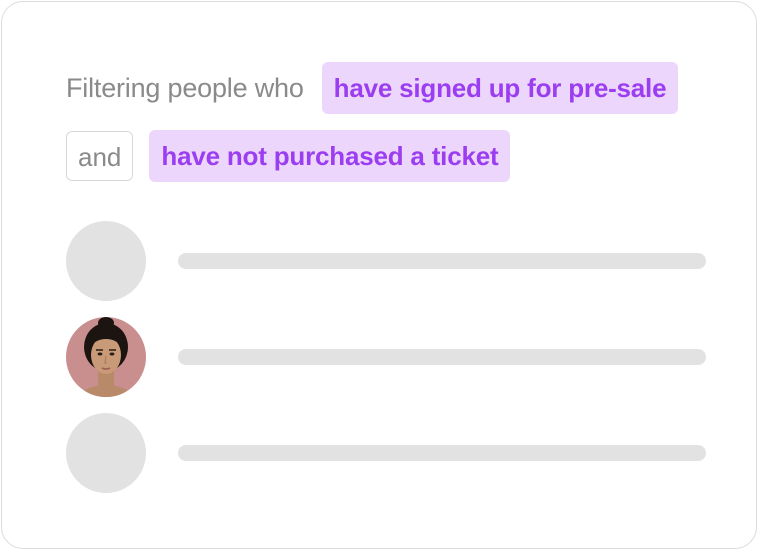 Image resolution: width=760 pixels, height=552 pixels. I want to click on avatar-photo, so click(106, 357).